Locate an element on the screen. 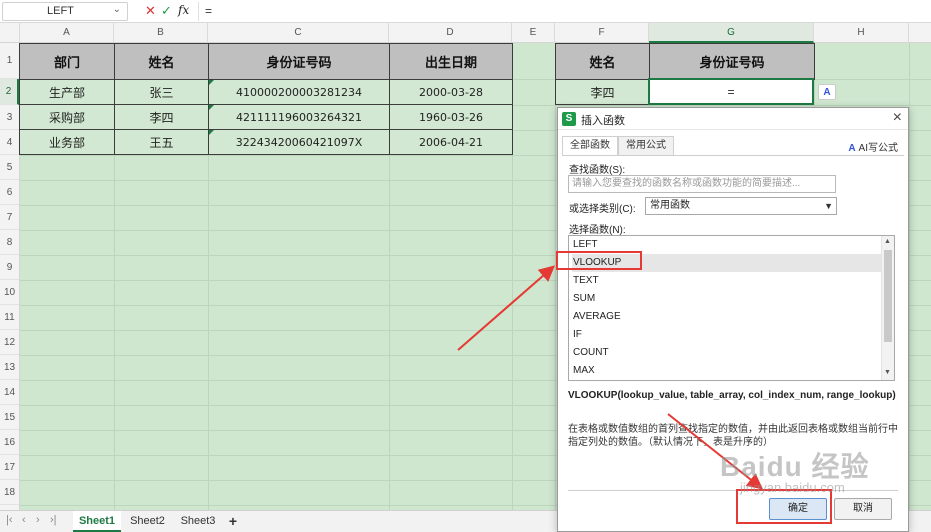 The image size is (931, 532). baidu-watermark-url: jingyan.baidu.com is located at coordinates (792, 487).